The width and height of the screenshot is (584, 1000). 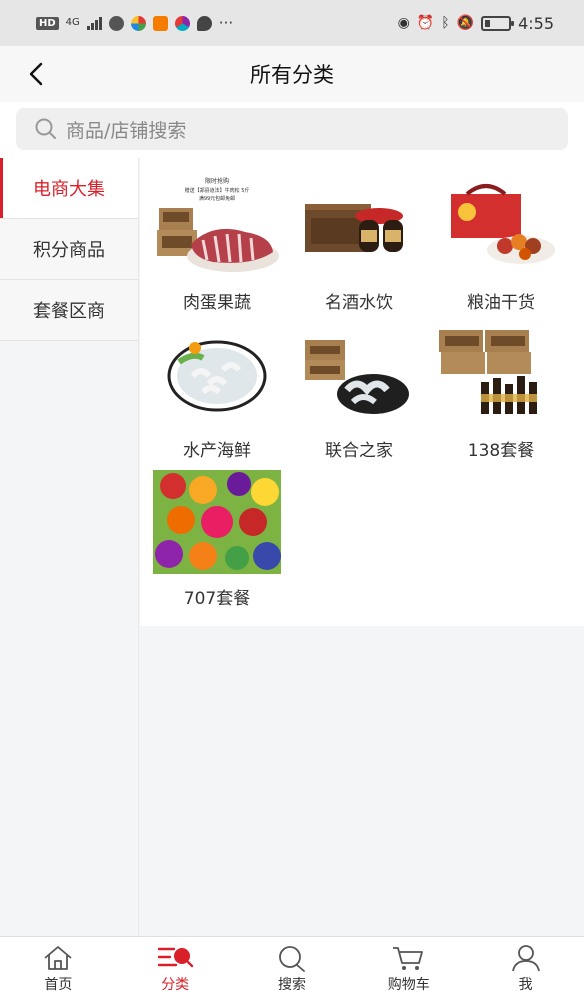 I want to click on sidebar-item-points: 积分商品, so click(x=69, y=249).